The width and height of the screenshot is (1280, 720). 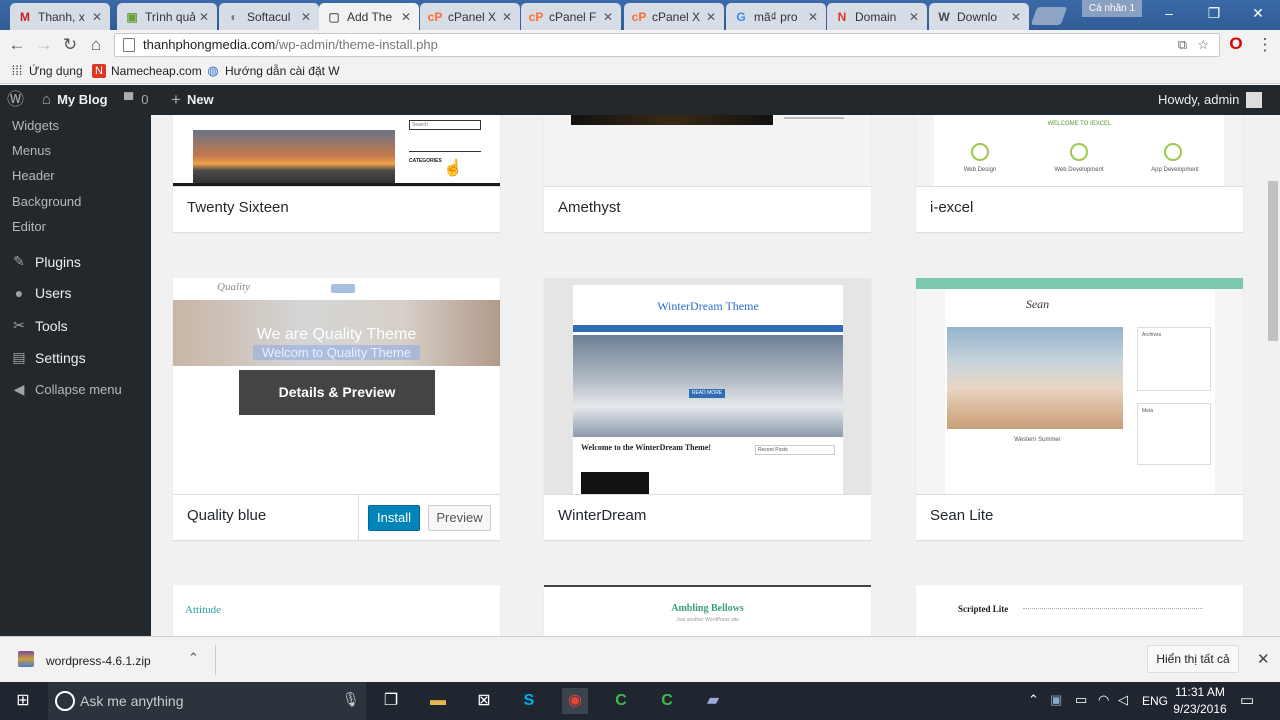 What do you see at coordinates (1263, 659) in the screenshot?
I see `close-icon: ✕` at bounding box center [1263, 659].